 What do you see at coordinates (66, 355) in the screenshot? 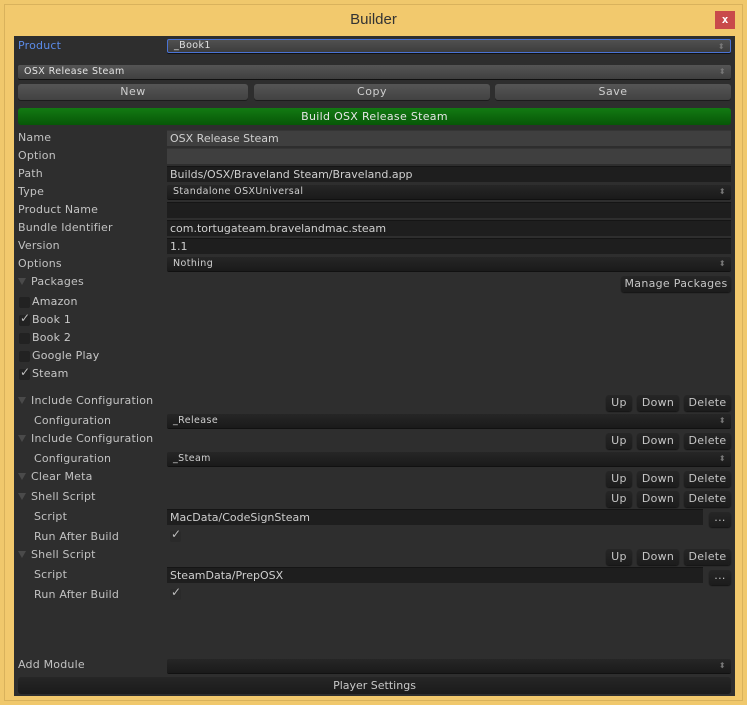
I see `package-label: Google Play` at bounding box center [66, 355].